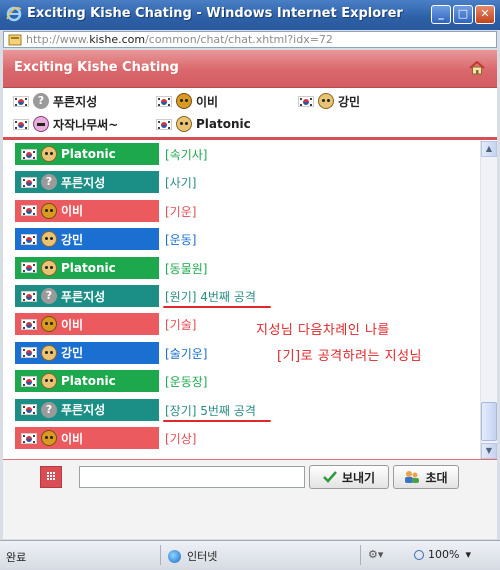  What do you see at coordinates (181, 183) in the screenshot?
I see `message-text: [사기]` at bounding box center [181, 183].